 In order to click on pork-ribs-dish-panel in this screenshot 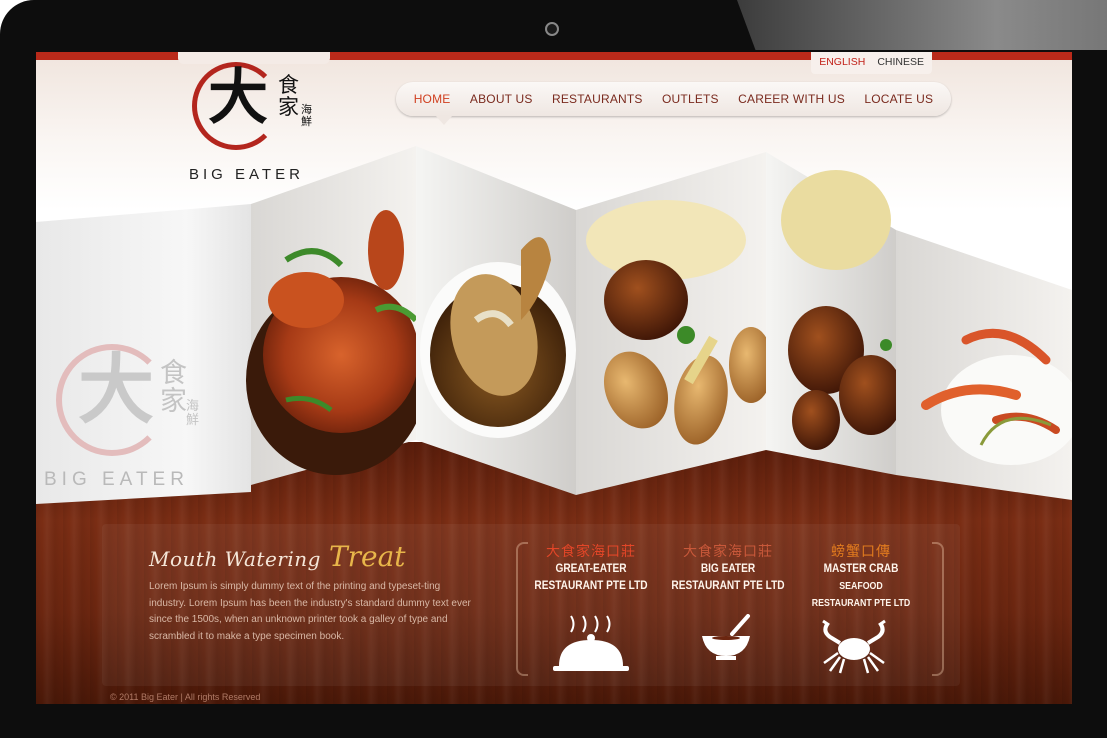, I will do `click(834, 313)`.